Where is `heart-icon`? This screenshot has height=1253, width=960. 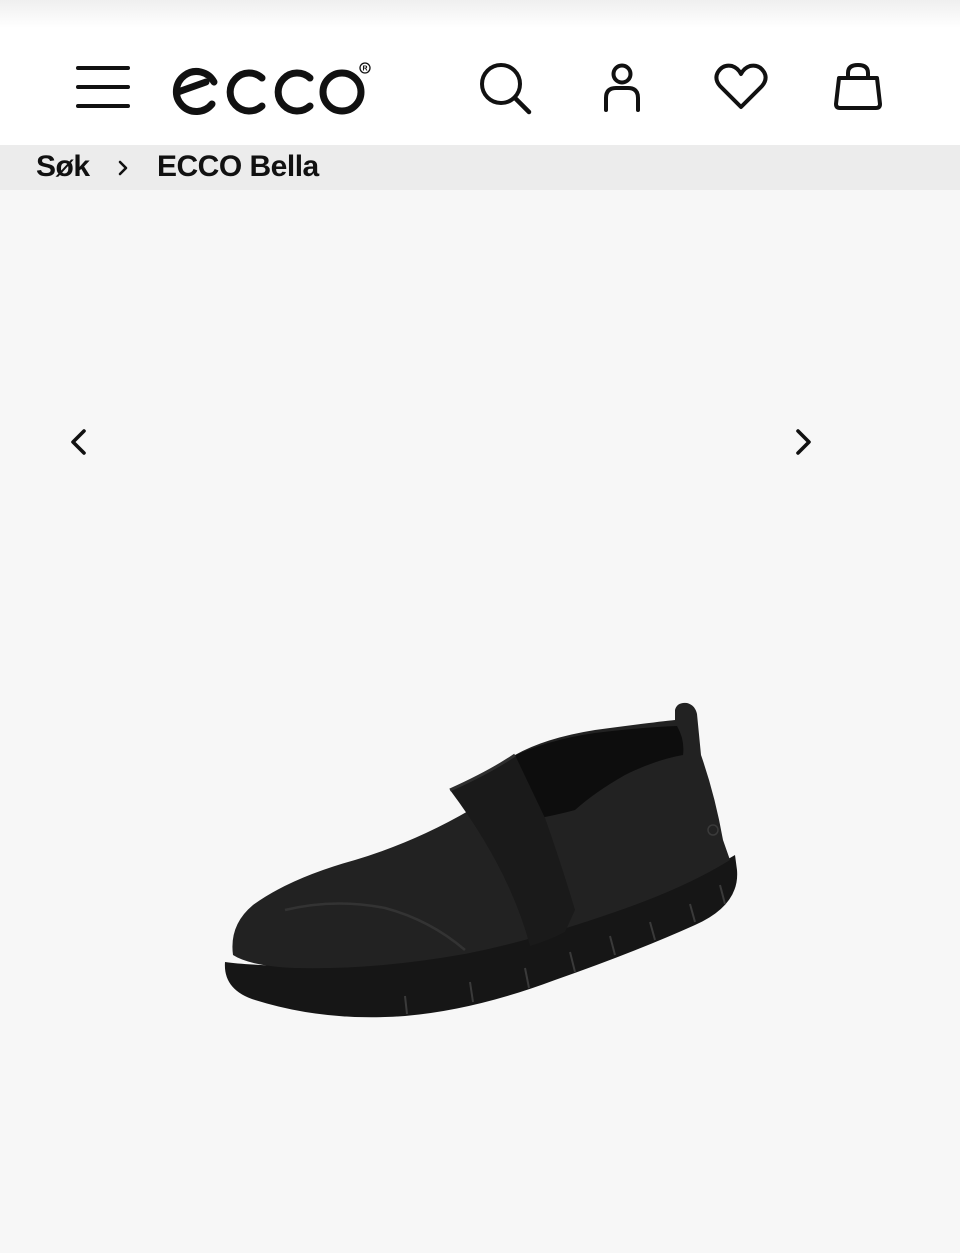
heart-icon is located at coordinates (741, 86).